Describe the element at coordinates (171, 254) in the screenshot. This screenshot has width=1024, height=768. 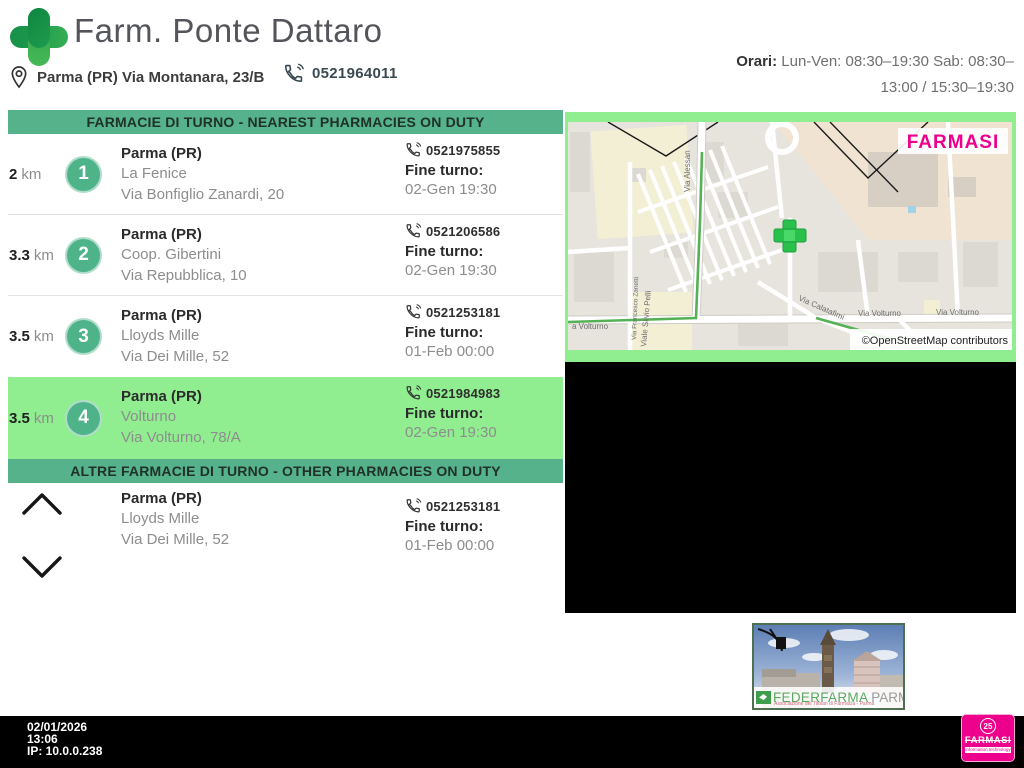
I see `pharmacy-name: Coop. Gibertini` at that location.